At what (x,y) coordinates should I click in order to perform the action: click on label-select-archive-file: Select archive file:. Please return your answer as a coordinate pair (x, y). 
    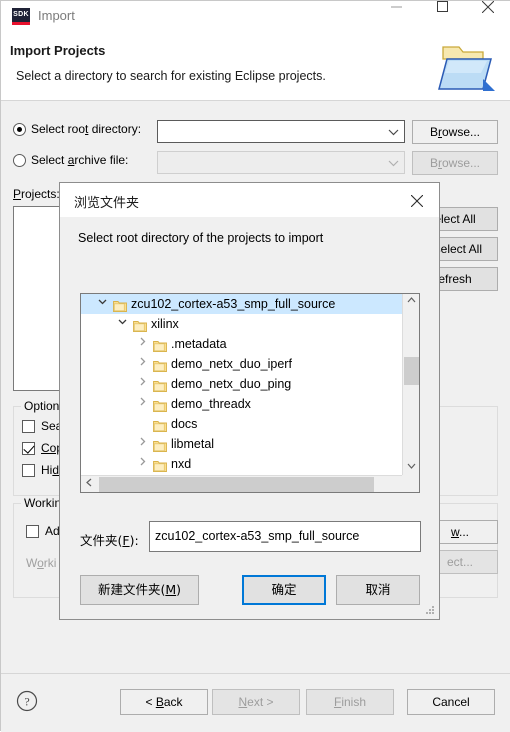
    Looking at the image, I should click on (80, 160).